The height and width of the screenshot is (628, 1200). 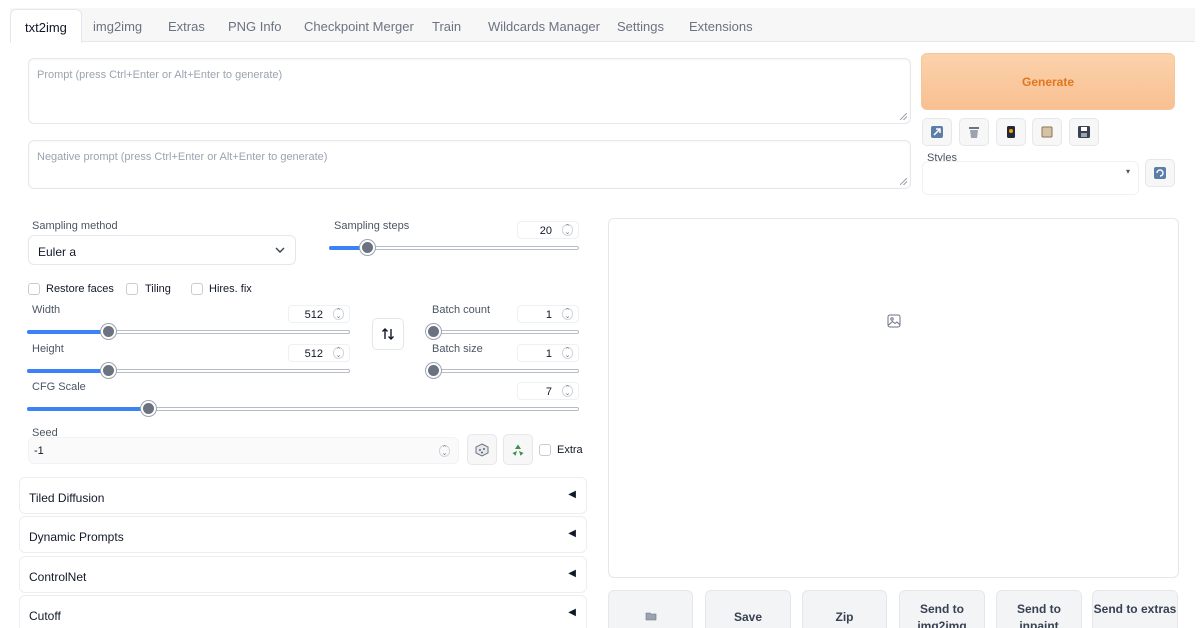 I want to click on swap-arrows-icon, so click(x=388, y=334).